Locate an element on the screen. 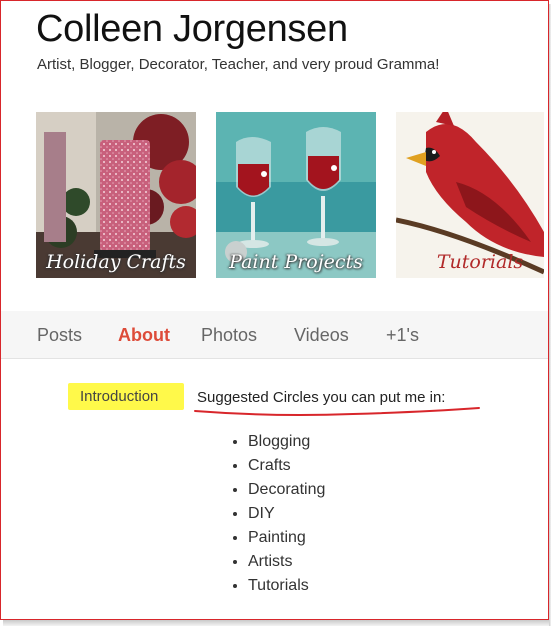 The height and width of the screenshot is (628, 551). list-item: Decorating is located at coordinates (286, 490).